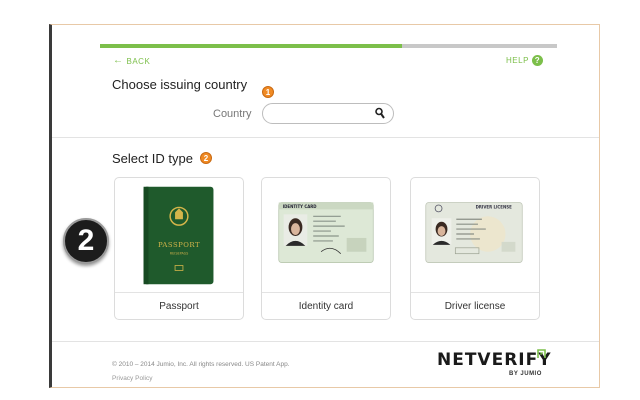 The image size is (640, 400). What do you see at coordinates (380, 113) in the screenshot?
I see `search-icon` at bounding box center [380, 113].